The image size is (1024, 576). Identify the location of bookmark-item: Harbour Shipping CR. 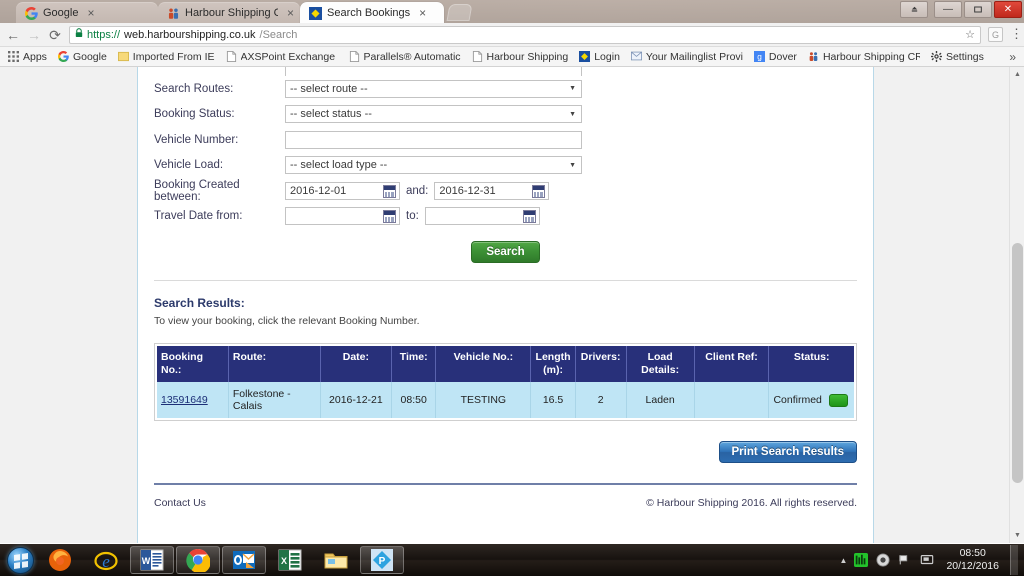
(864, 57).